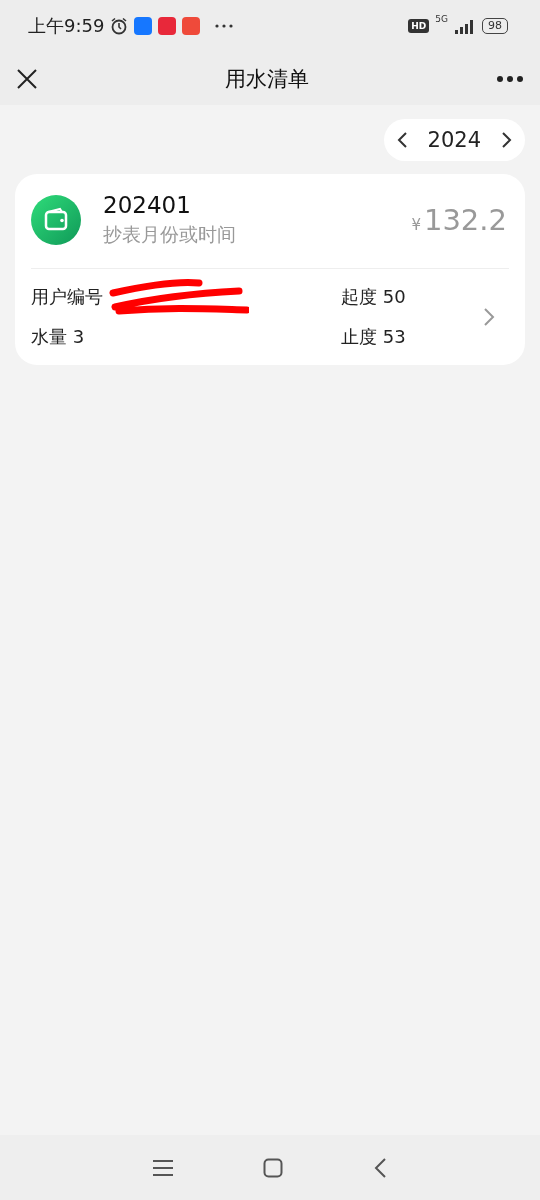 This screenshot has width=540, height=1200. I want to click on water-usage: 水量 3, so click(58, 337).